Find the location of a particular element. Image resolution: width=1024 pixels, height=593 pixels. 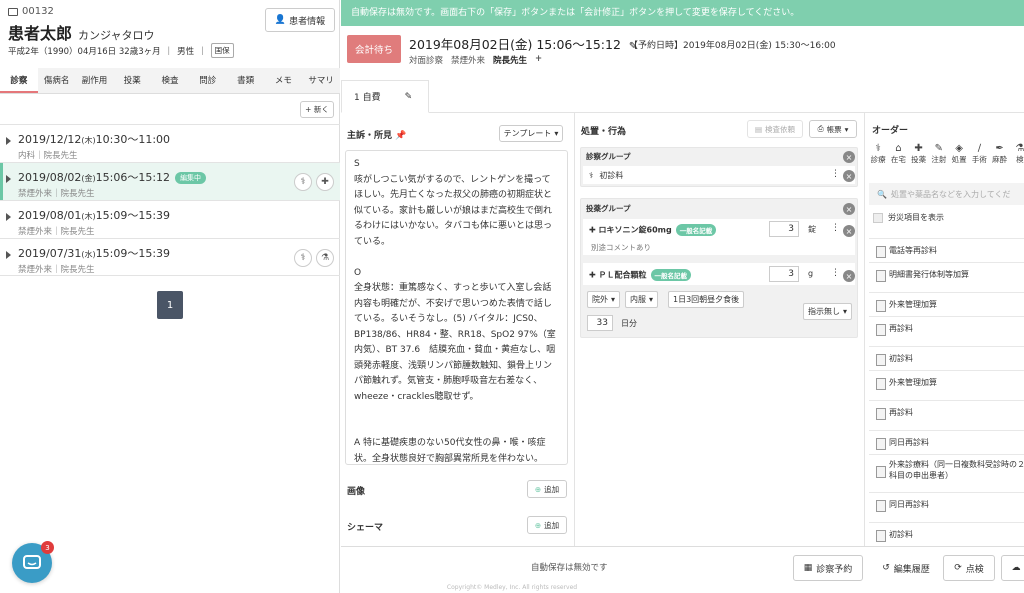

visit-datetime: 2019/07/31(水)15:09〜15:39 is located at coordinates (94, 253).